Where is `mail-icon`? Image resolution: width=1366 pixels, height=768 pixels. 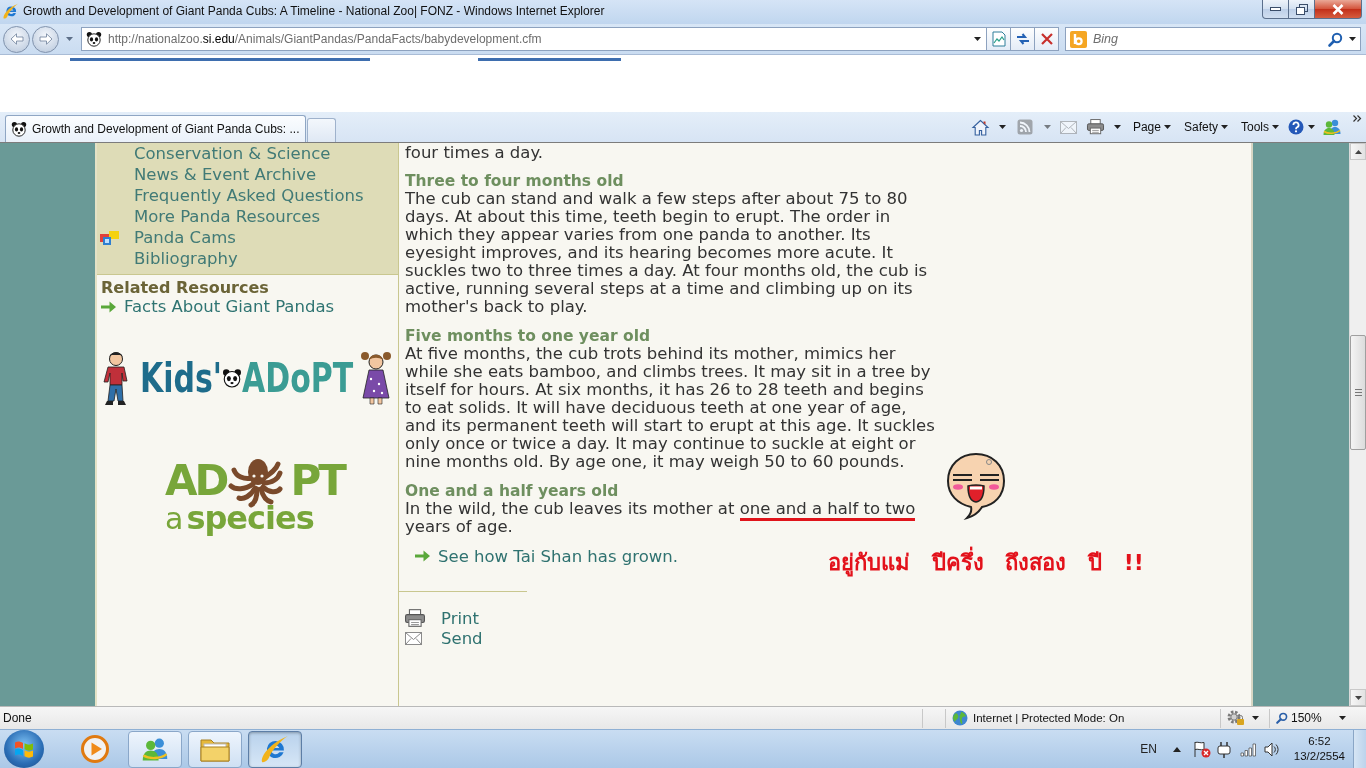
mail-icon is located at coordinates (1068, 127).